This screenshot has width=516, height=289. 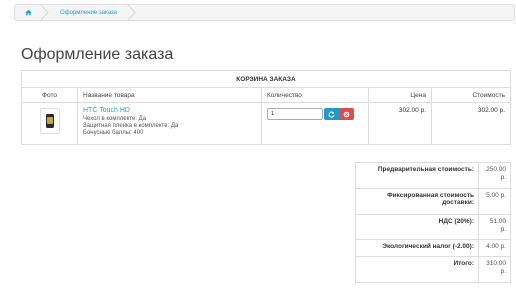 What do you see at coordinates (417, 175) in the screenshot?
I see `subtotal-label: Предварительная стоимость:` at bounding box center [417, 175].